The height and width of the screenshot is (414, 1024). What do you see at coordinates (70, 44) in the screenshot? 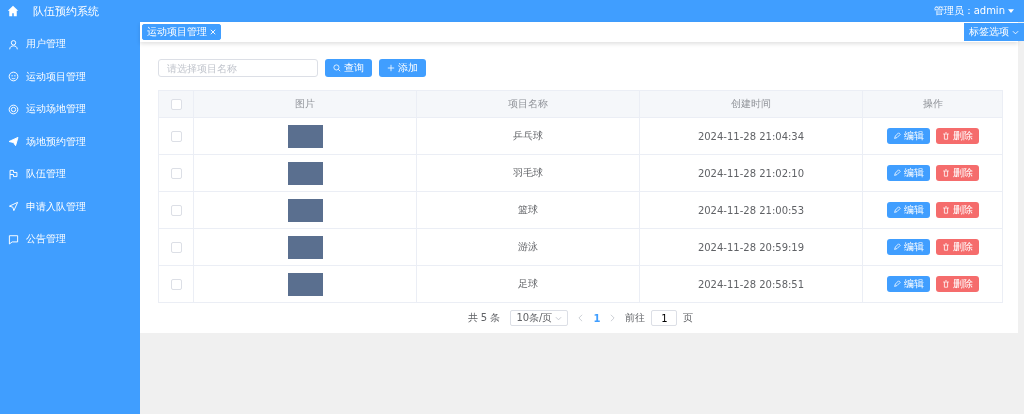
I see `sidebar-item: 用户管理` at bounding box center [70, 44].